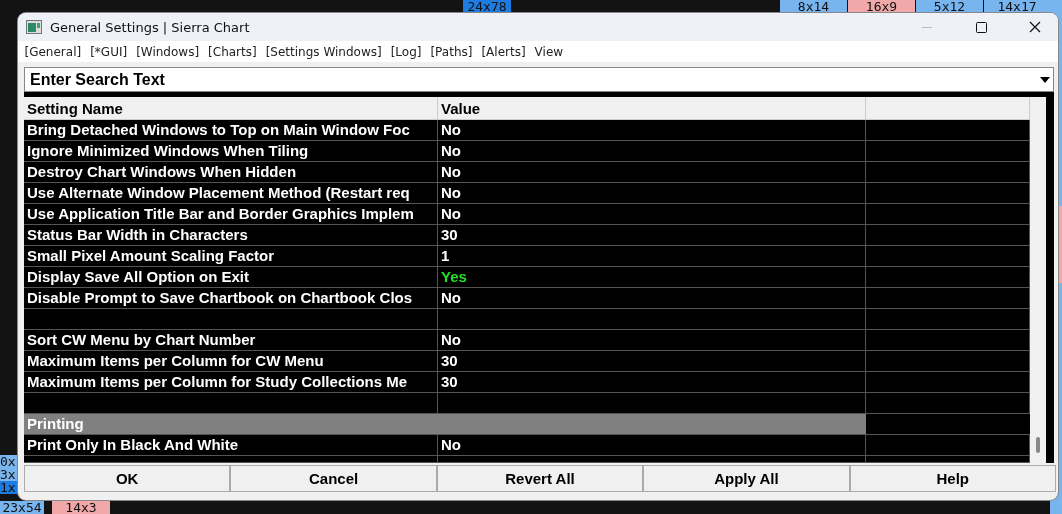 The width and height of the screenshot is (1062, 514). I want to click on menu-item: [*GUI], so click(108, 51).